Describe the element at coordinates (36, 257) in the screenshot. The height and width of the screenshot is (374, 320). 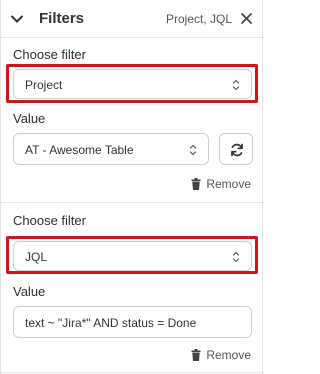
I see `filter-type-value: JQL` at that location.